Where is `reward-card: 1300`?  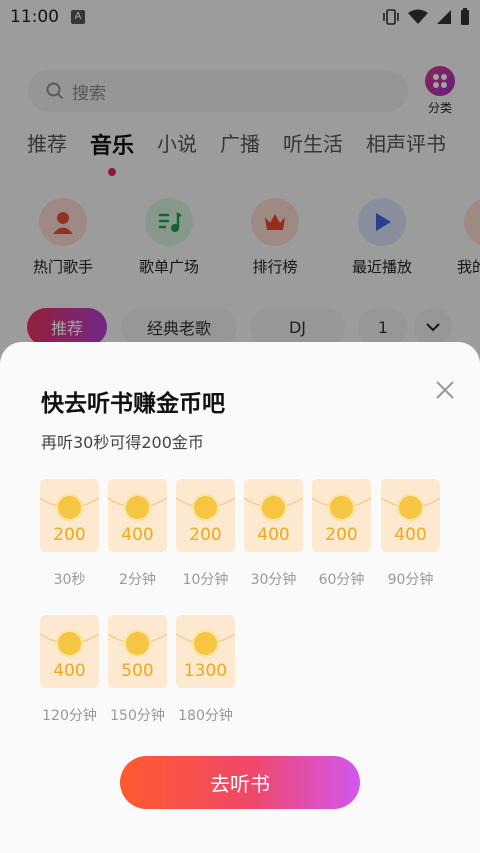
reward-card: 1300 is located at coordinates (205, 651).